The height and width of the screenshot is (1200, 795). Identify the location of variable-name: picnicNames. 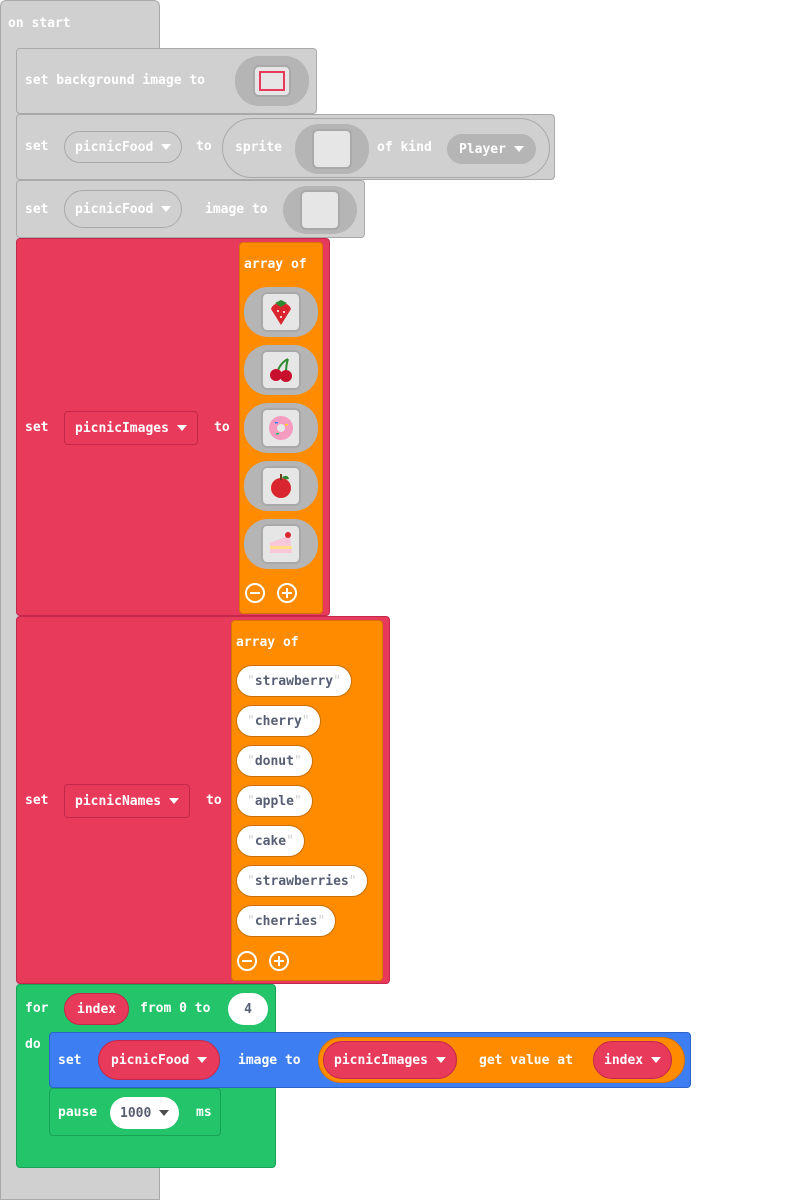
(118, 801).